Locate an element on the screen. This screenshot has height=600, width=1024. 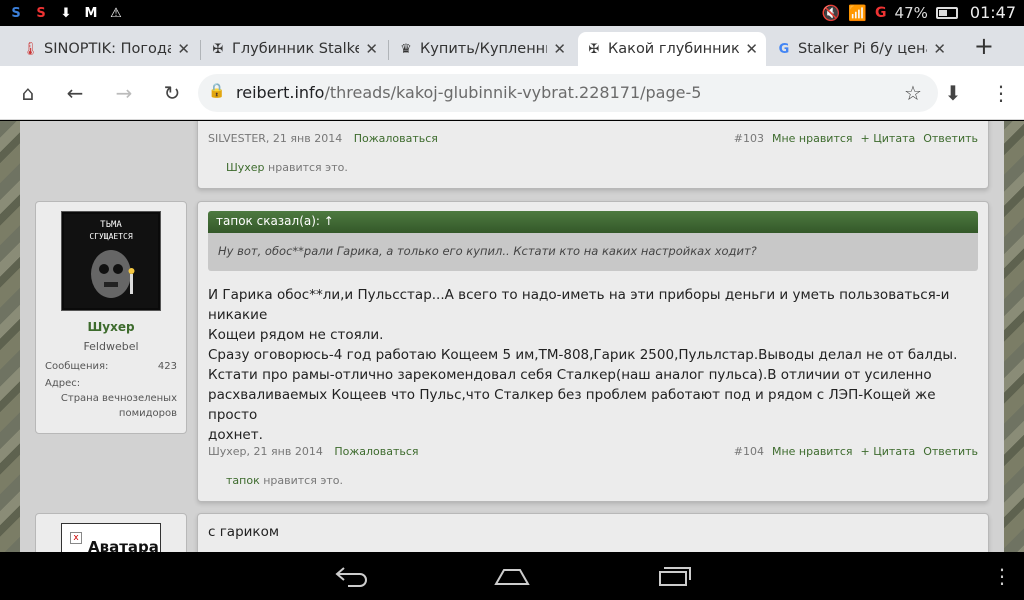
broken-image-icon: x is located at coordinates (76, 538).